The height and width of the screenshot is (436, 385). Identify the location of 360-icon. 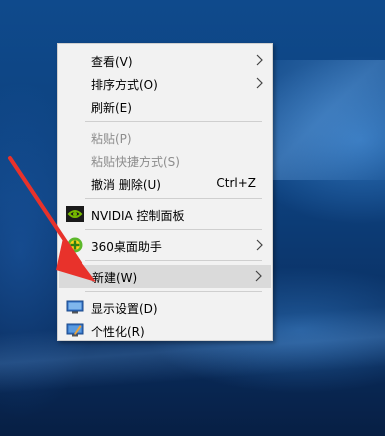
(75, 245).